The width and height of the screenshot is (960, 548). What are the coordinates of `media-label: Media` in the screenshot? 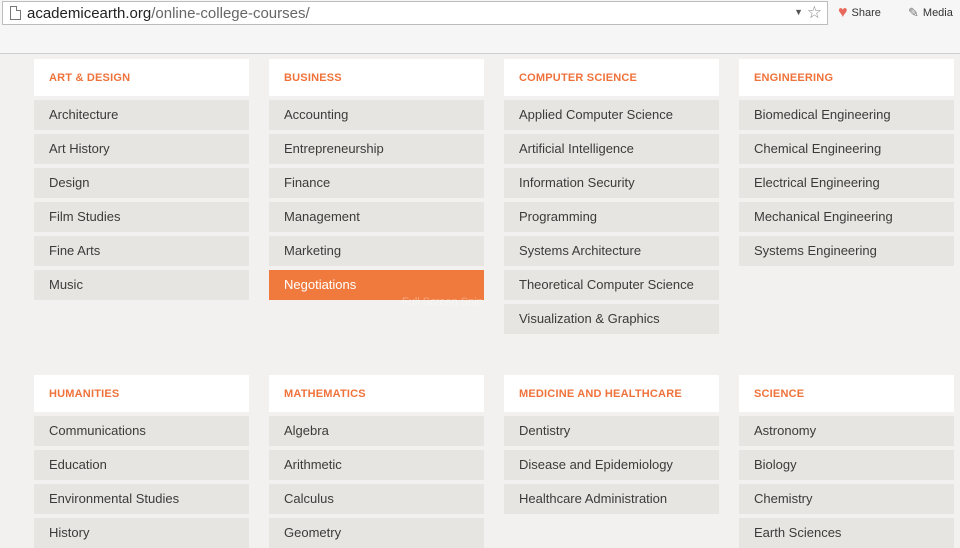 It's located at (937, 13).